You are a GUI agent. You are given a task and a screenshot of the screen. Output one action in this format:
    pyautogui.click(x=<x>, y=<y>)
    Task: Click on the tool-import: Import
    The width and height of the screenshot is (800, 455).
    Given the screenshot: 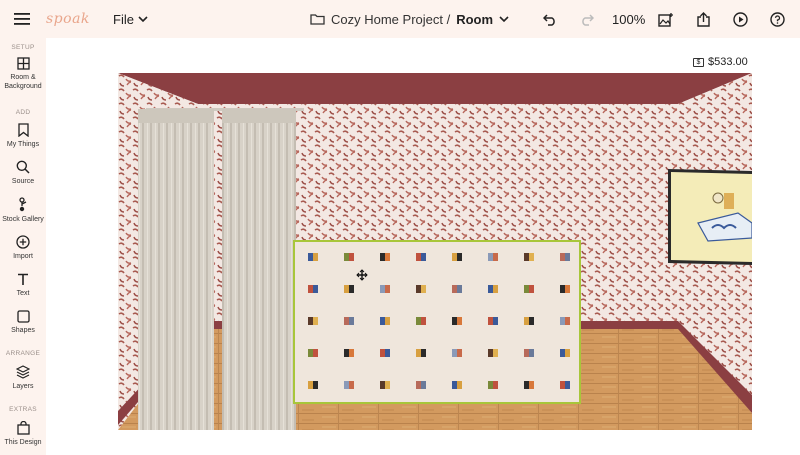 What is the action you would take?
    pyautogui.click(x=23, y=248)
    